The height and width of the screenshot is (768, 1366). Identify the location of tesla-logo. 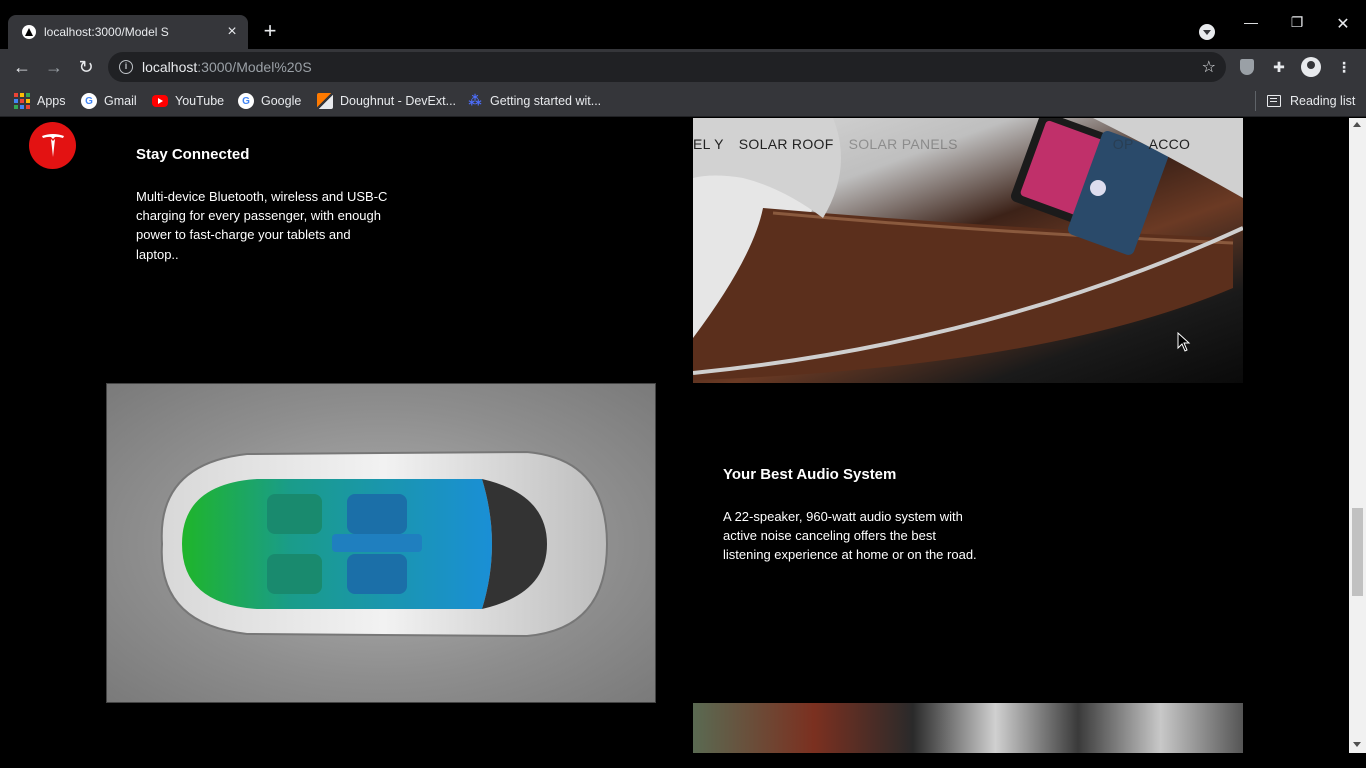
(52, 145).